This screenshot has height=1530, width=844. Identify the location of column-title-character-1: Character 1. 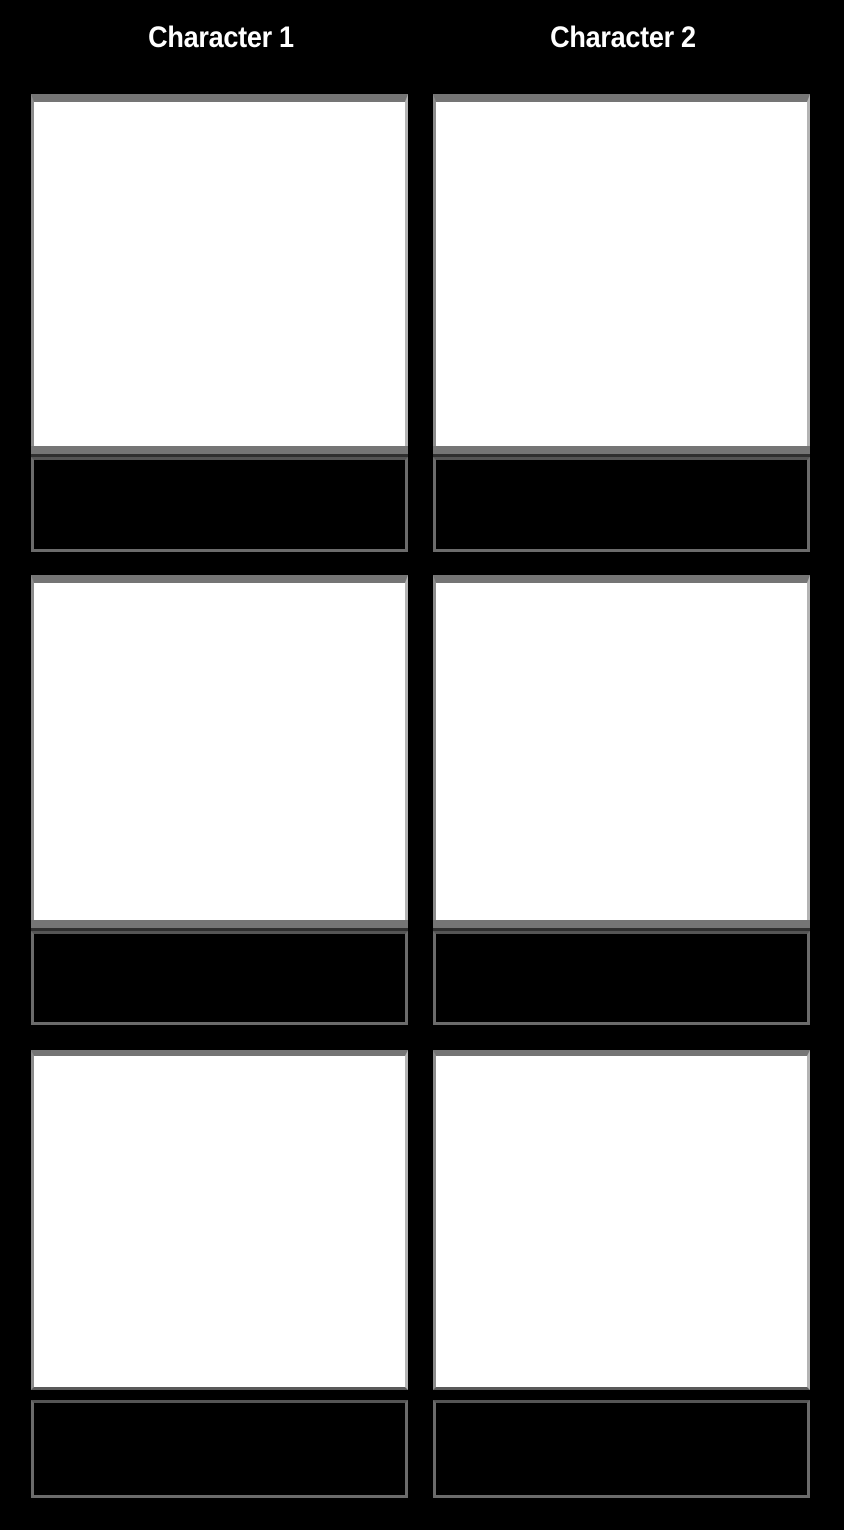
(221, 37).